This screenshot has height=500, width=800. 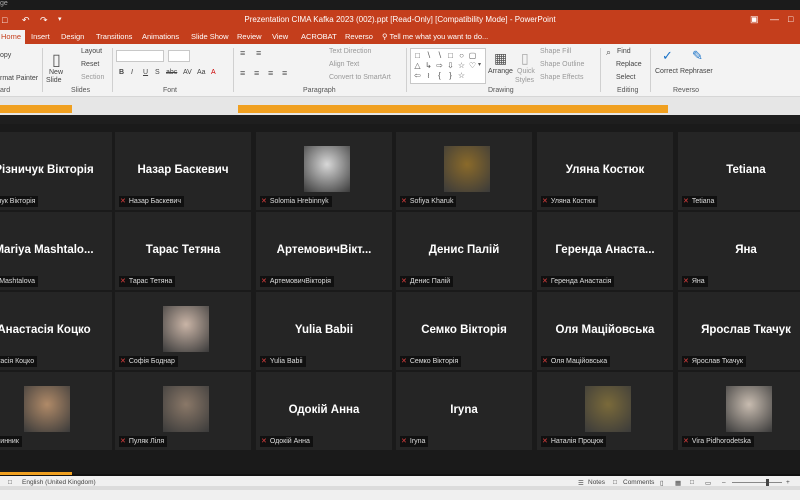 I want to click on shapes-gallery: □ ∖ ∖ □ ○ ▢ △ ↳ ⇨ ⇩ ☆ ♡ ⇦ ≀ { } ☆ ▾, so click(x=448, y=66).